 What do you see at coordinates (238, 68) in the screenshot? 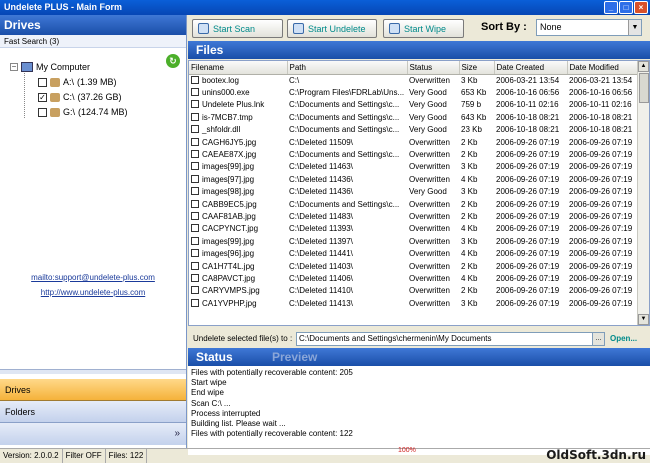
I see `column-header: Filename` at bounding box center [238, 68].